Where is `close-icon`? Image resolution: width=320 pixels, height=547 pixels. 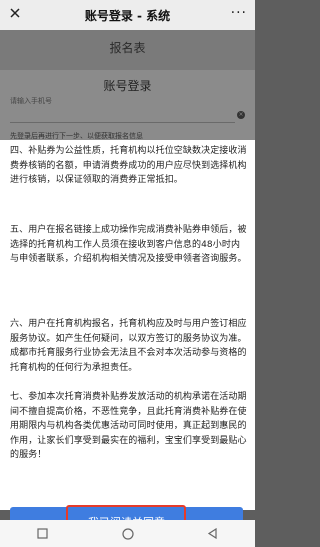 close-icon is located at coordinates (15, 14).